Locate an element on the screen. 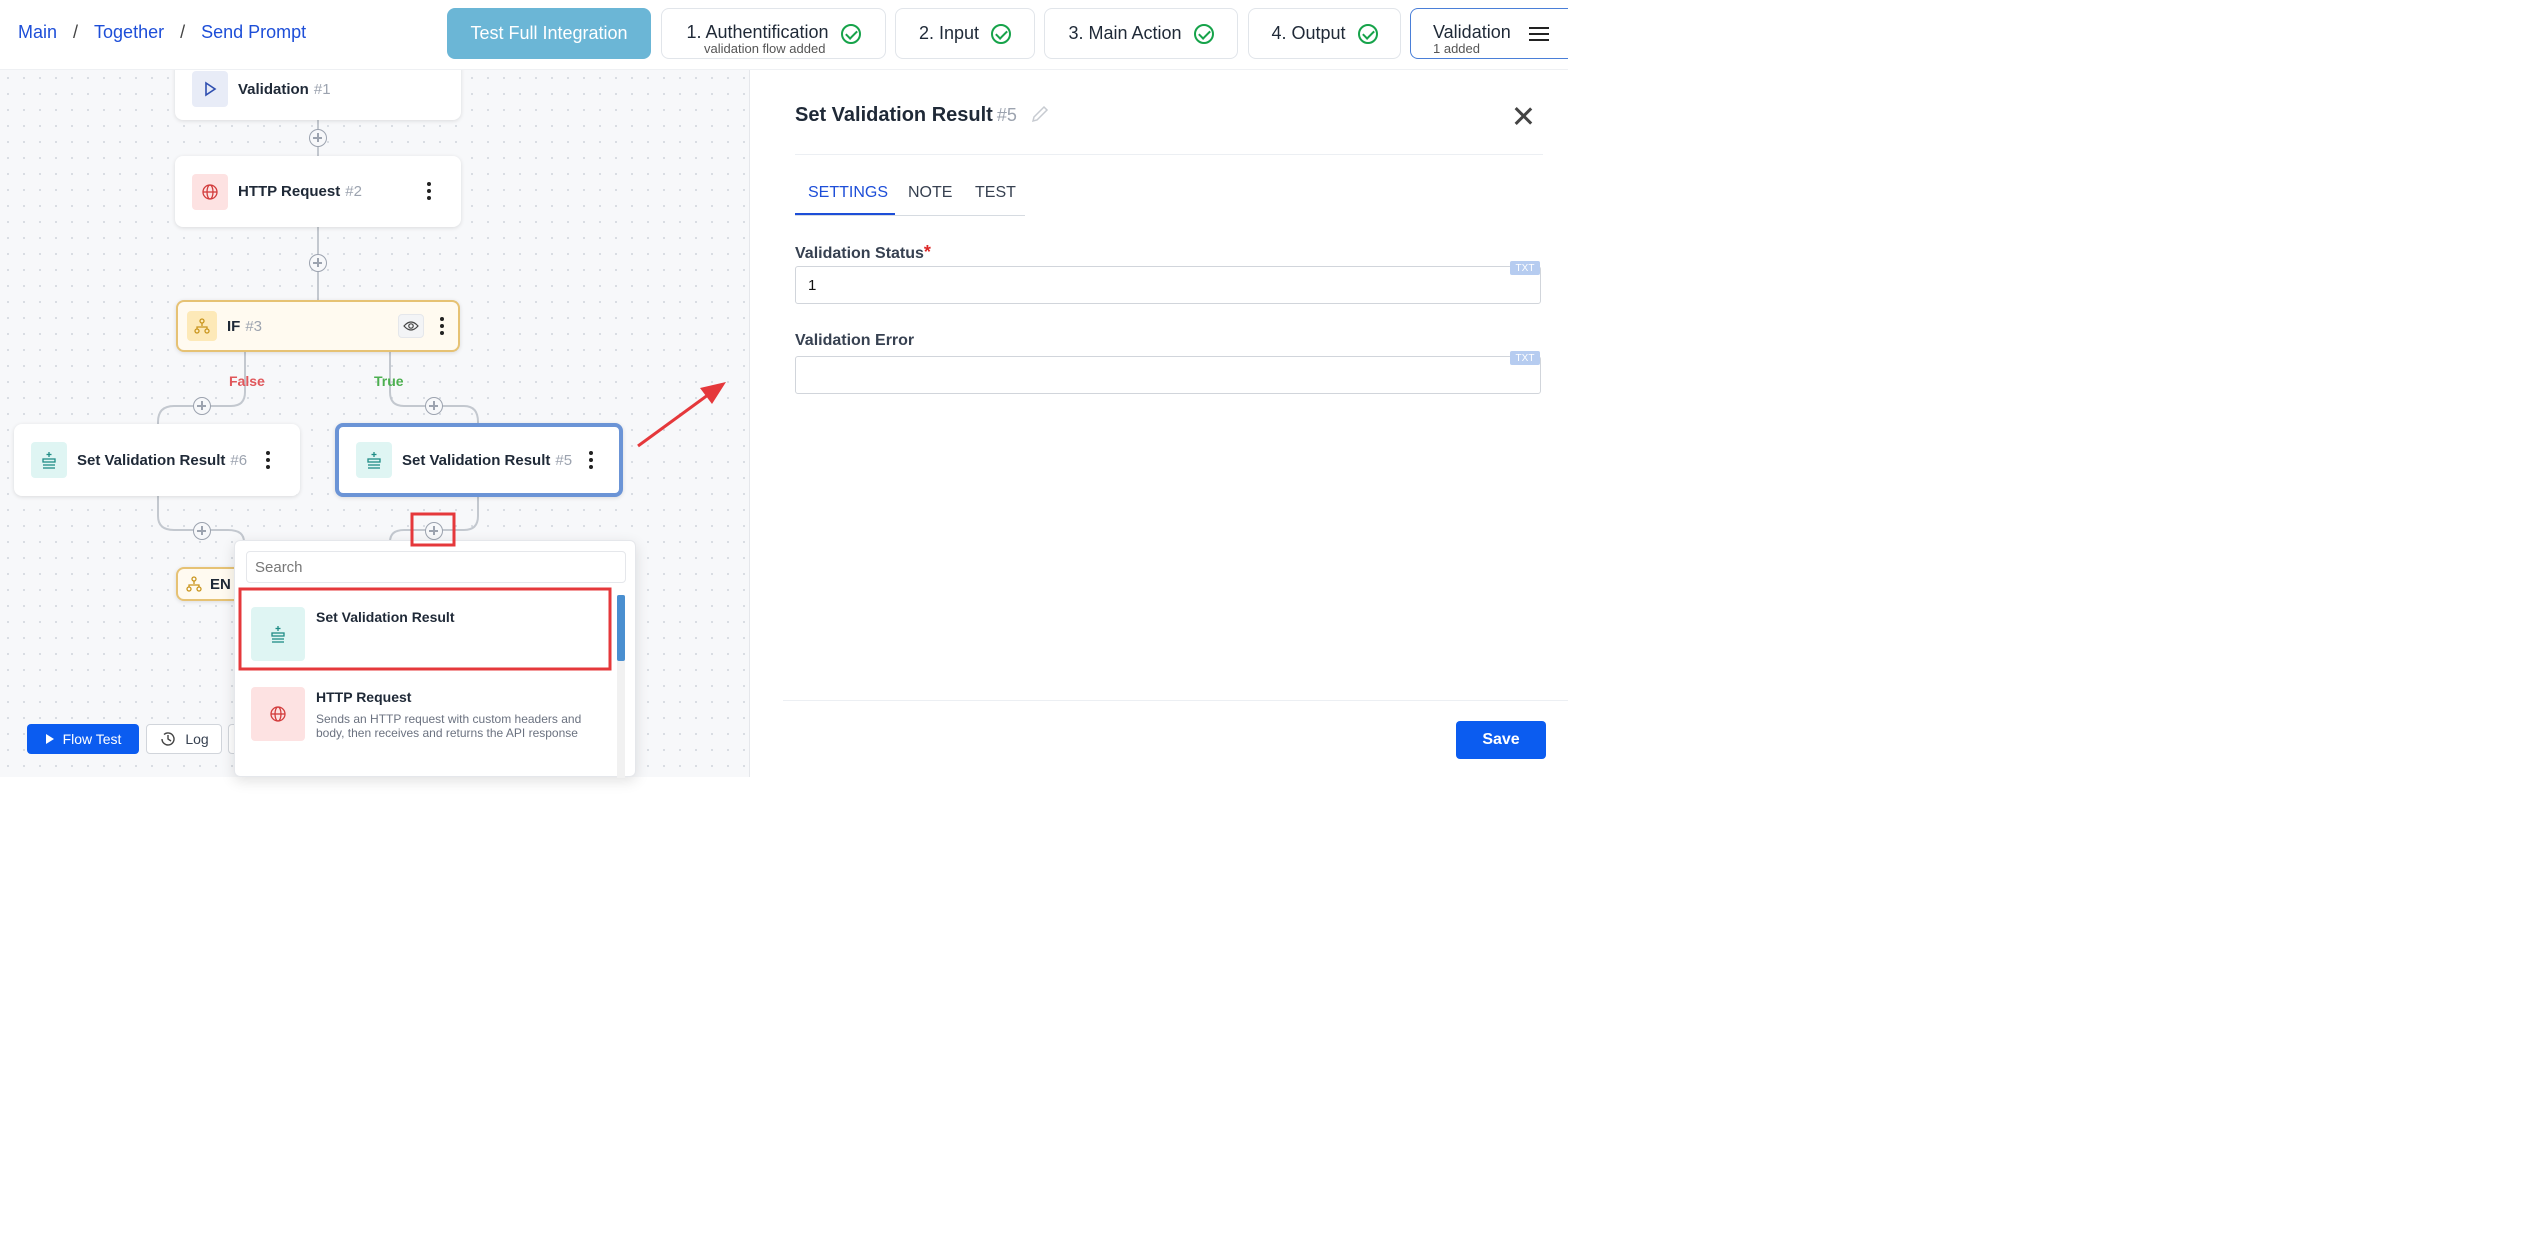 Image resolution: width=2529 pixels, height=1254 pixels. tab-note: NOTE is located at coordinates (930, 193).